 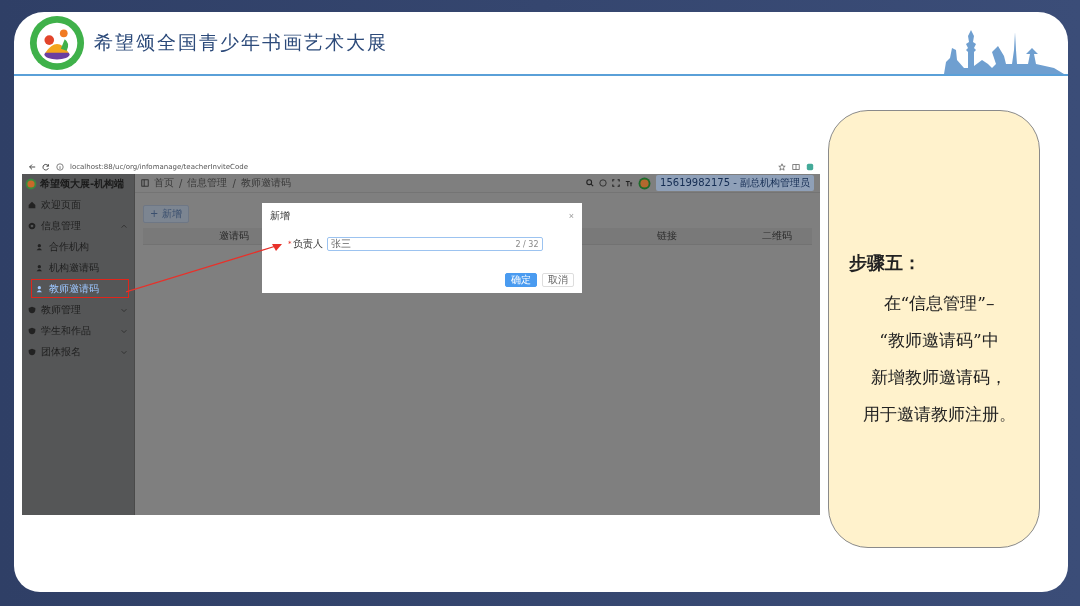 I want to click on back-icon, so click(x=32, y=167).